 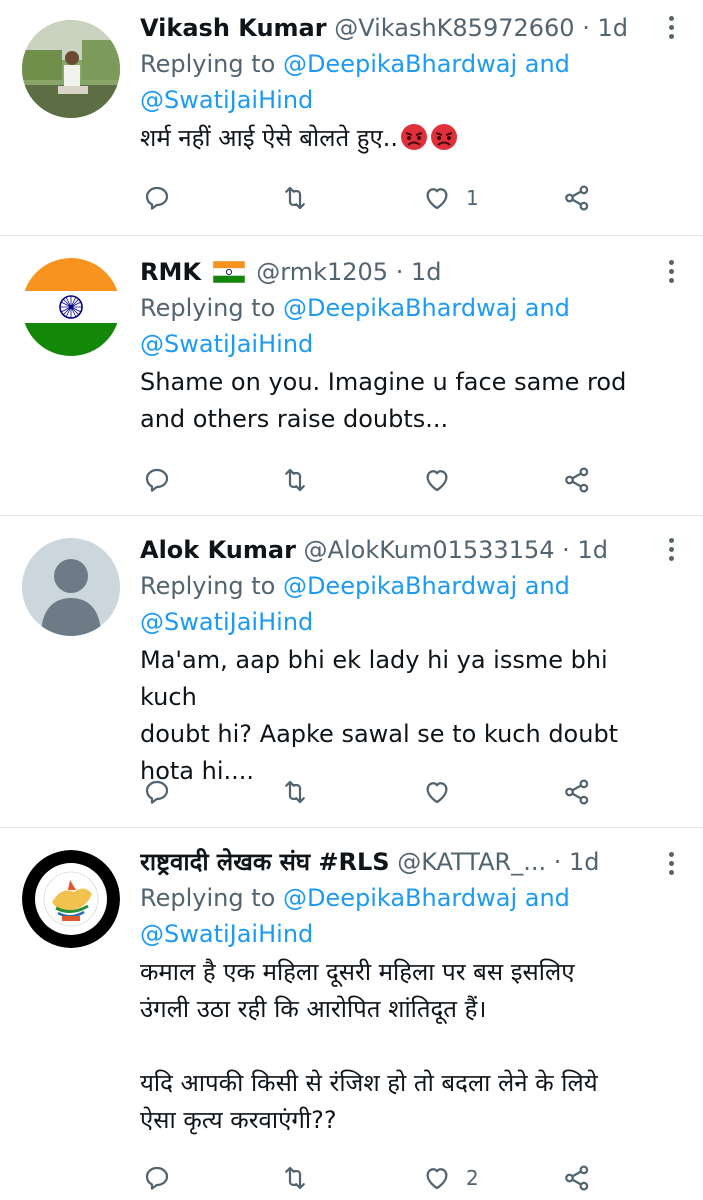 I want to click on tweet-text: शर्म नहीं आई ऐसे बोलते हुए.., so click(x=401, y=138).